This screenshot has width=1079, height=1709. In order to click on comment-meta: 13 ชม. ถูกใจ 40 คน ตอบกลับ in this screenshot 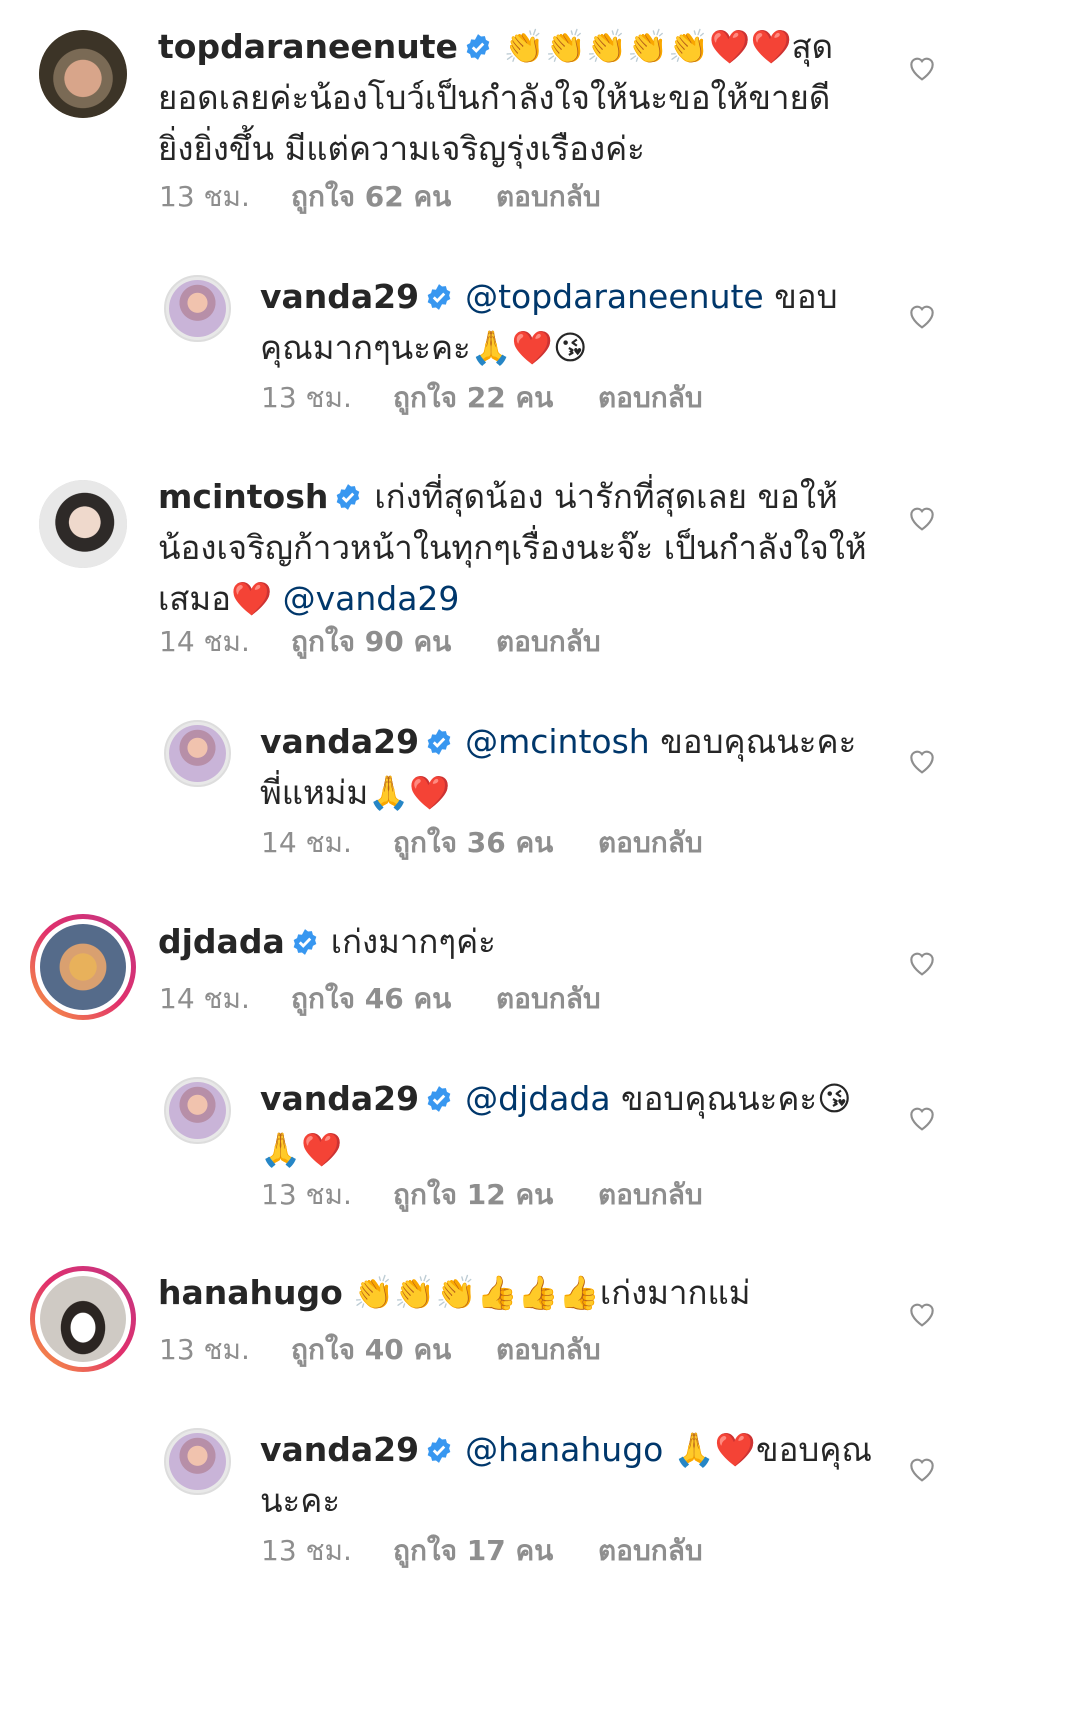, I will do `click(380, 1350)`.